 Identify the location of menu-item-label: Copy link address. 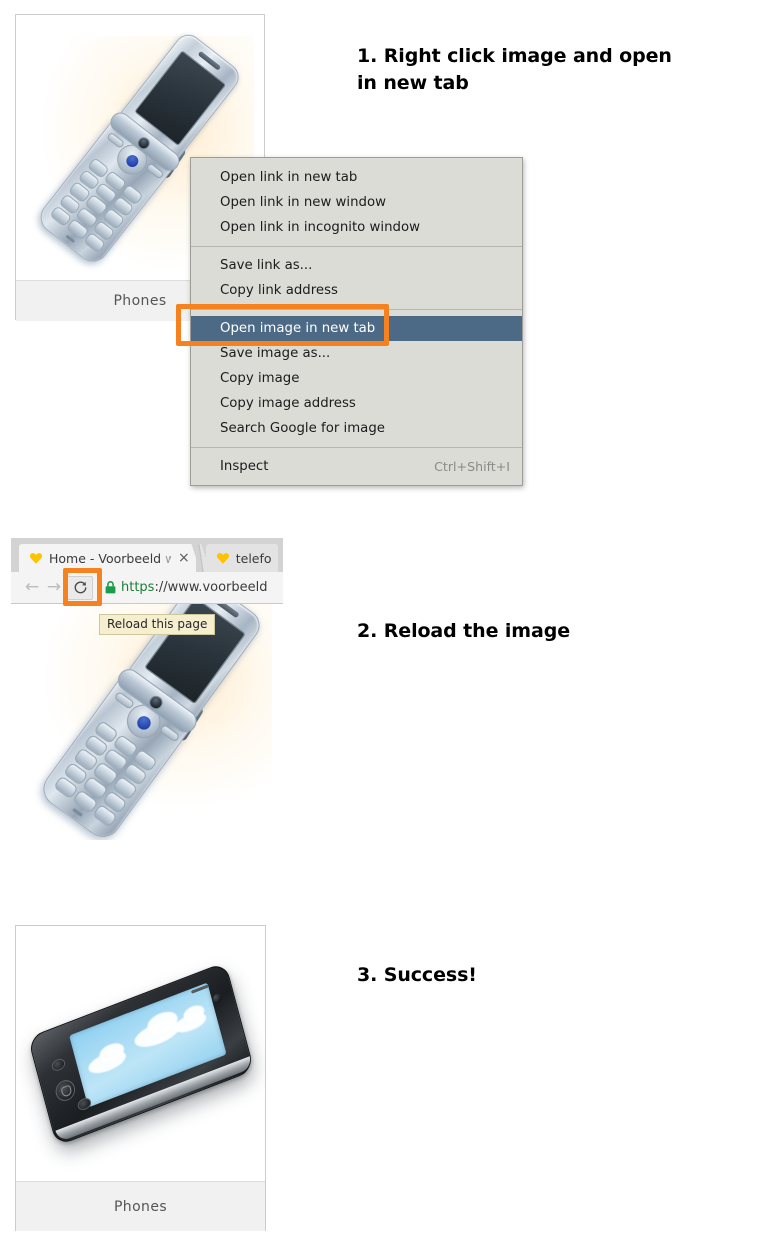
(279, 290).